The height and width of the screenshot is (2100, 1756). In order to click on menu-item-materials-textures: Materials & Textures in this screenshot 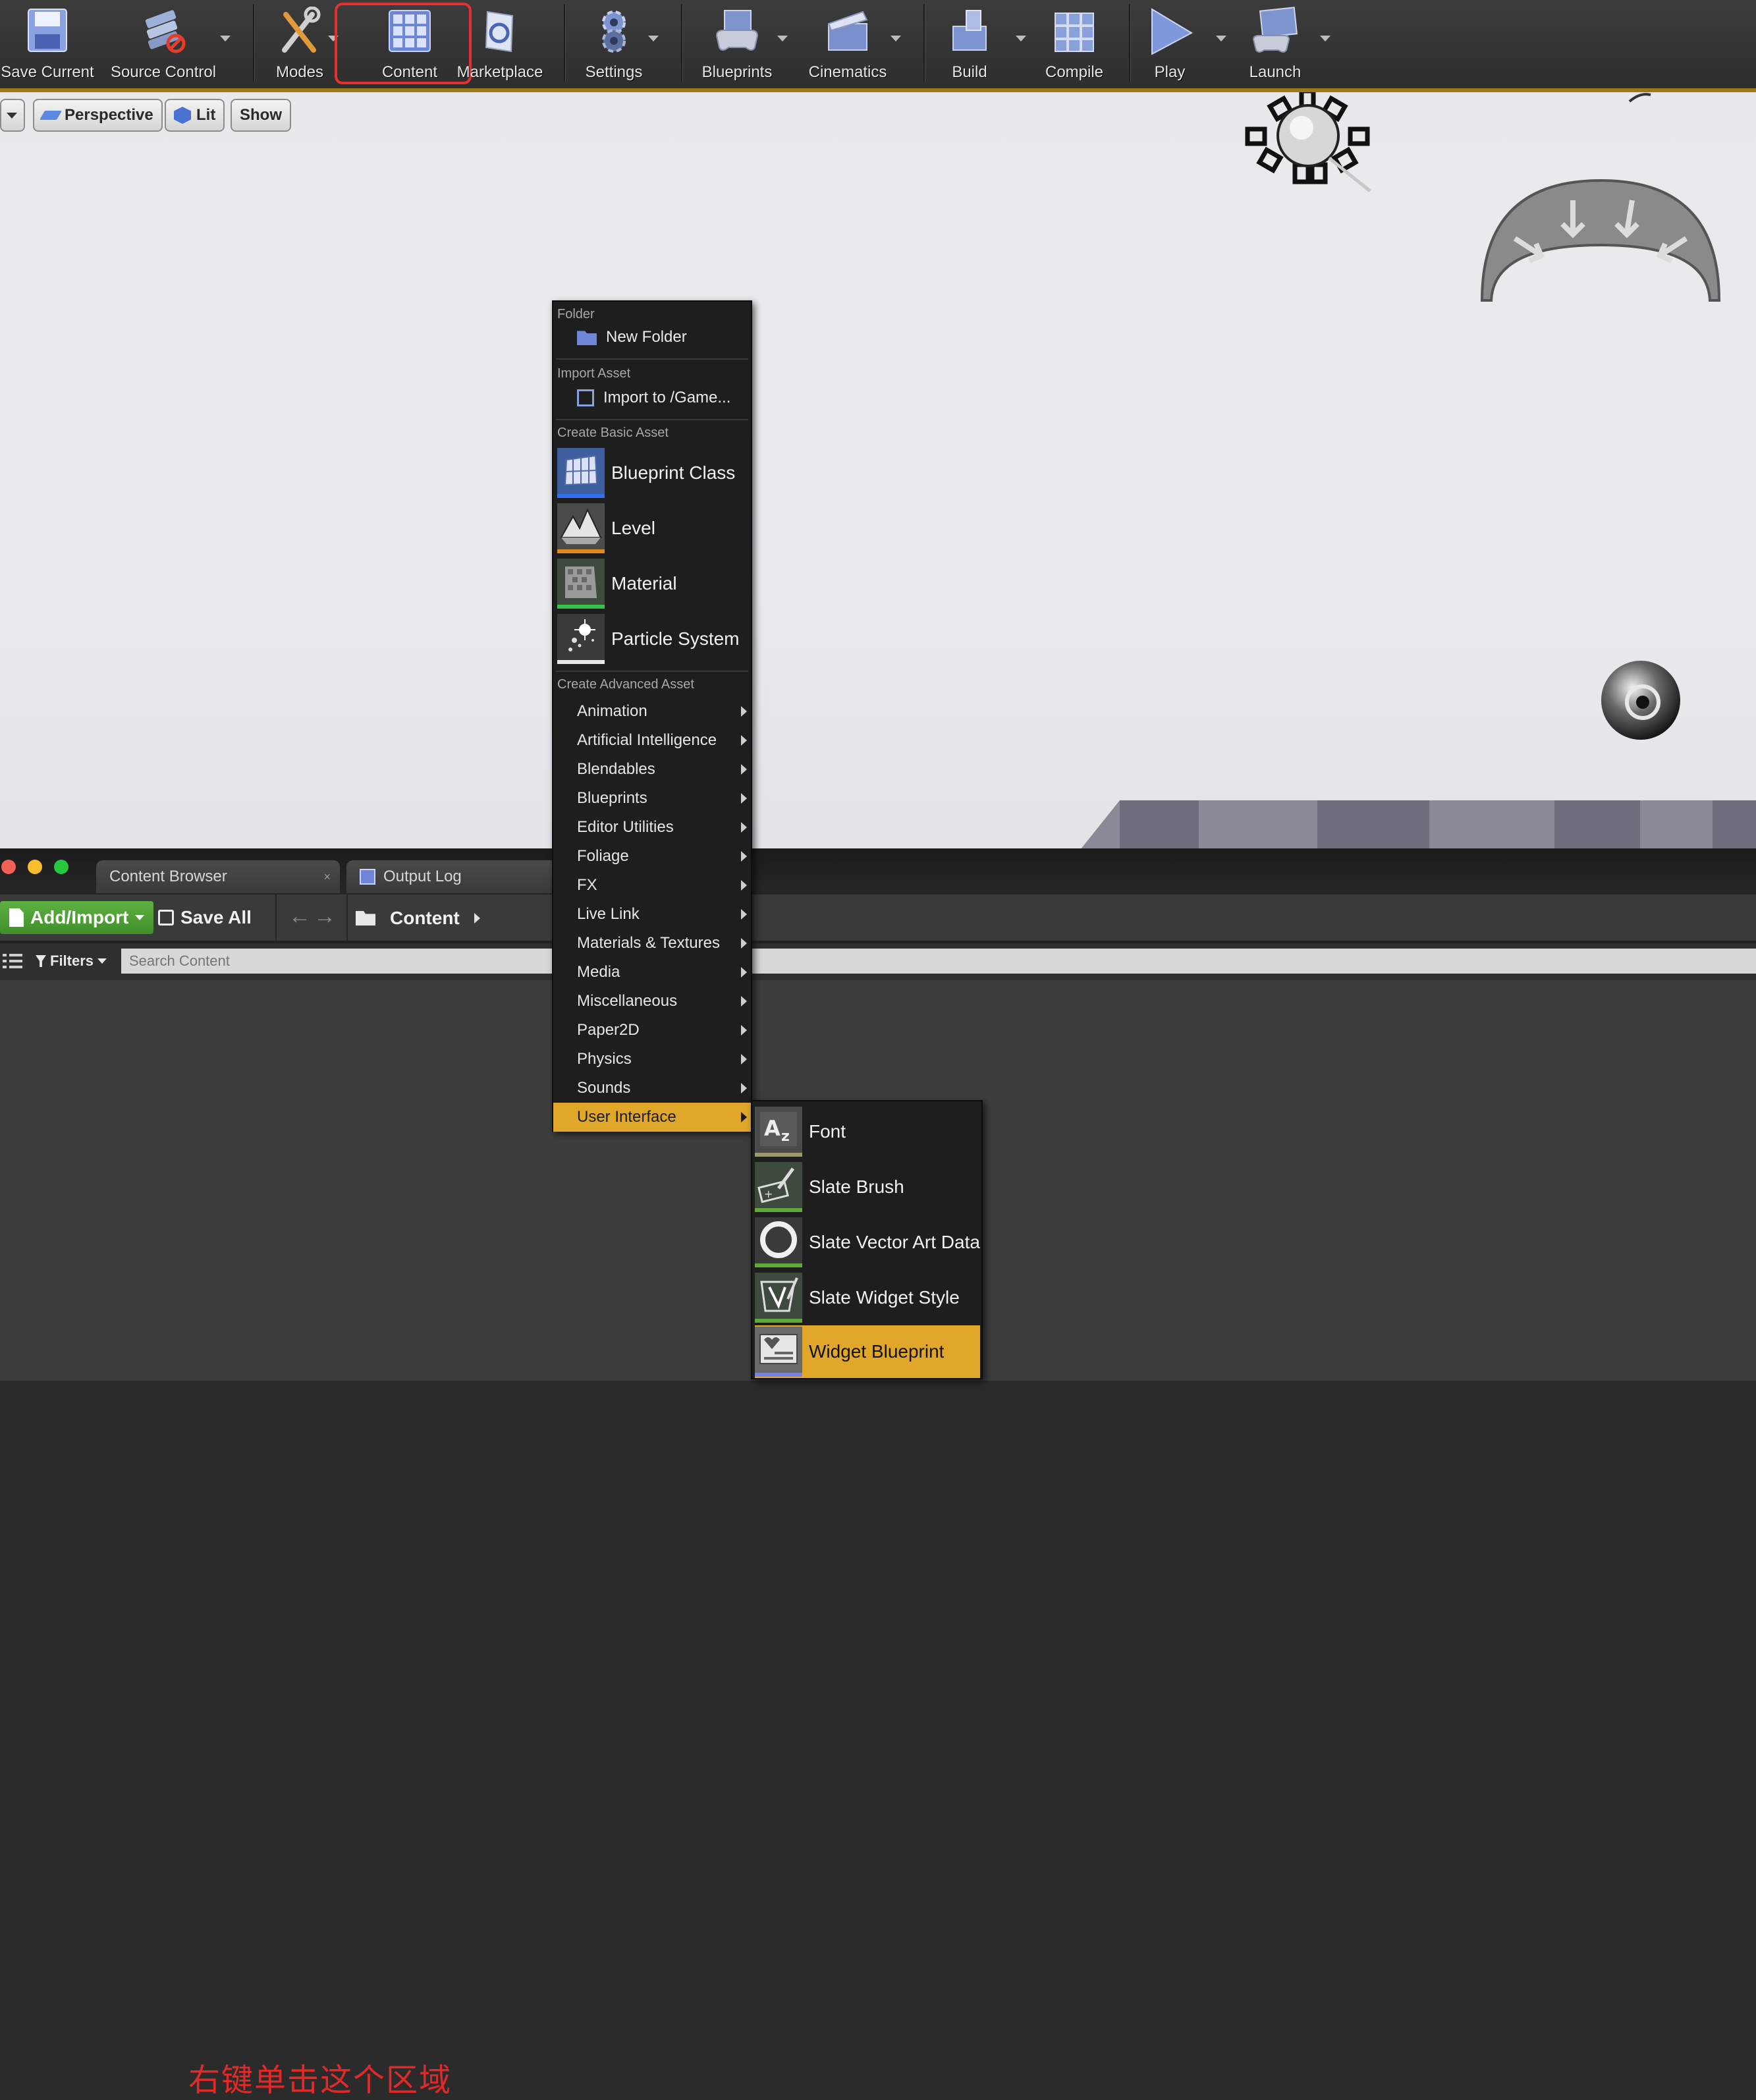, I will do `click(652, 944)`.